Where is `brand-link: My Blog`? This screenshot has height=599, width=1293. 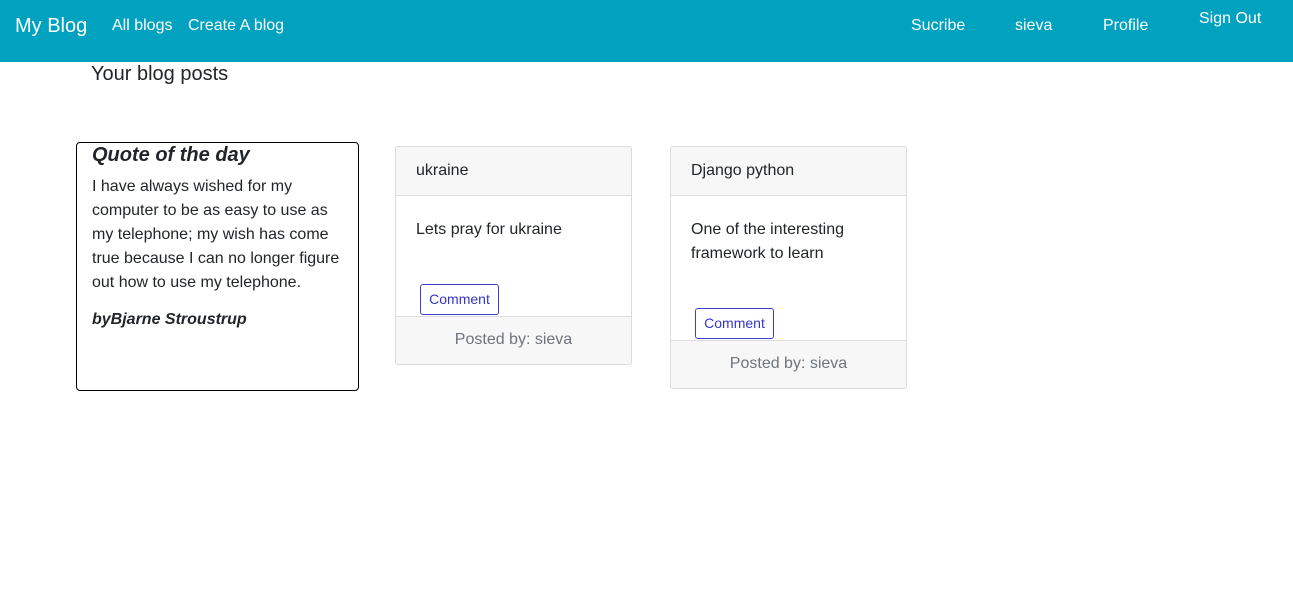
brand-link: My Blog is located at coordinates (51, 26).